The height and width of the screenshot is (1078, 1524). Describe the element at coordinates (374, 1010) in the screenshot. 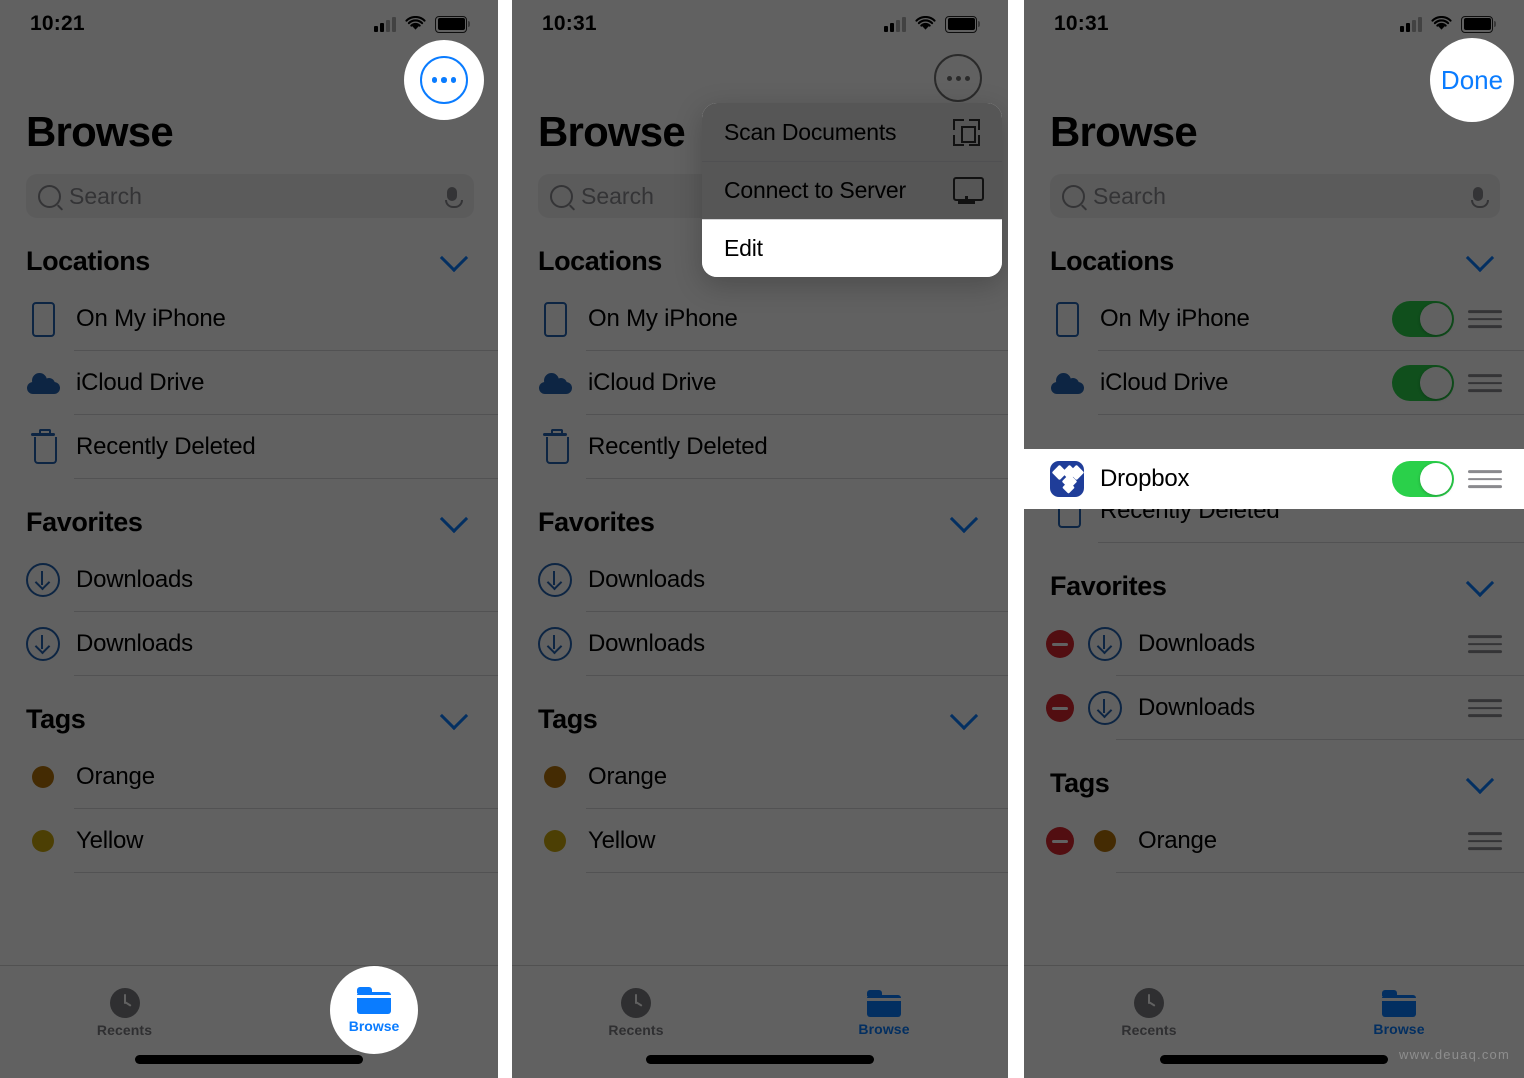

I see `highlight-browse-tab: Browse` at that location.